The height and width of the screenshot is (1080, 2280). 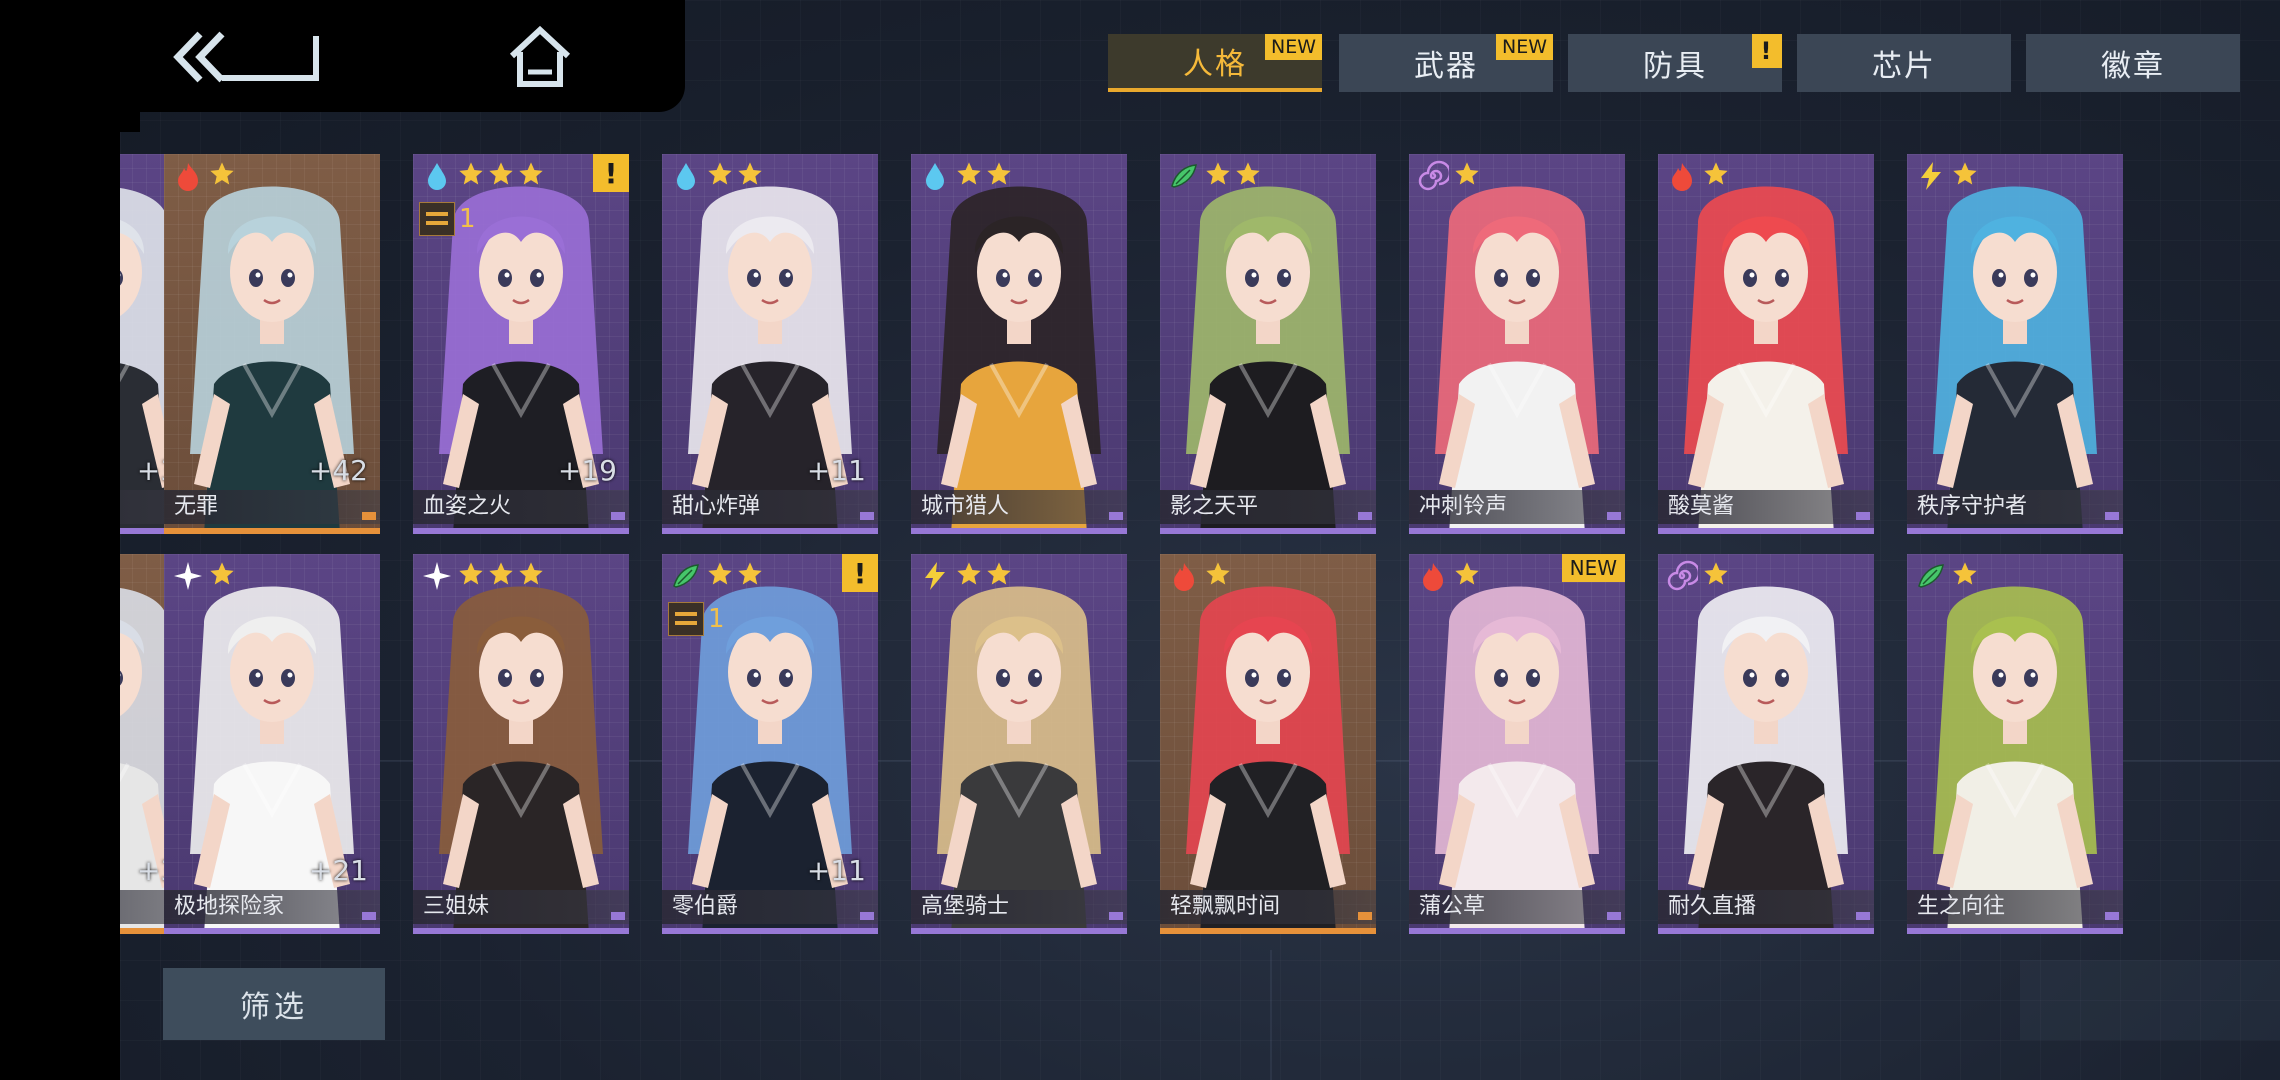 I want to click on enhance-level: +42, so click(x=338, y=470).